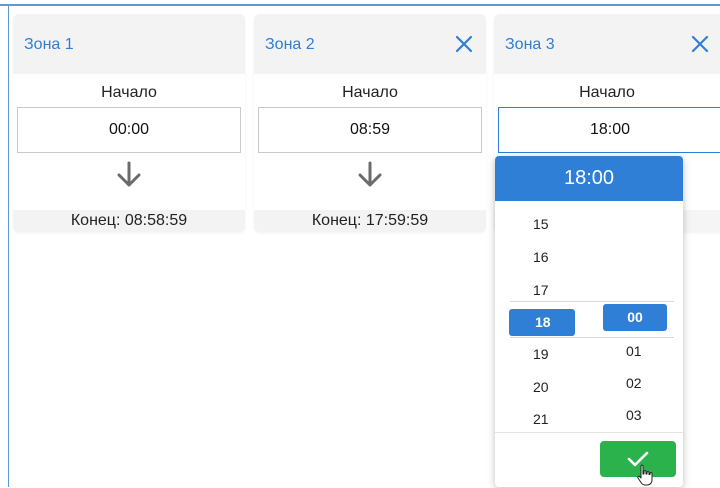 This screenshot has height=488, width=720. What do you see at coordinates (530, 44) in the screenshot?
I see `zone-title: Зона 3` at bounding box center [530, 44].